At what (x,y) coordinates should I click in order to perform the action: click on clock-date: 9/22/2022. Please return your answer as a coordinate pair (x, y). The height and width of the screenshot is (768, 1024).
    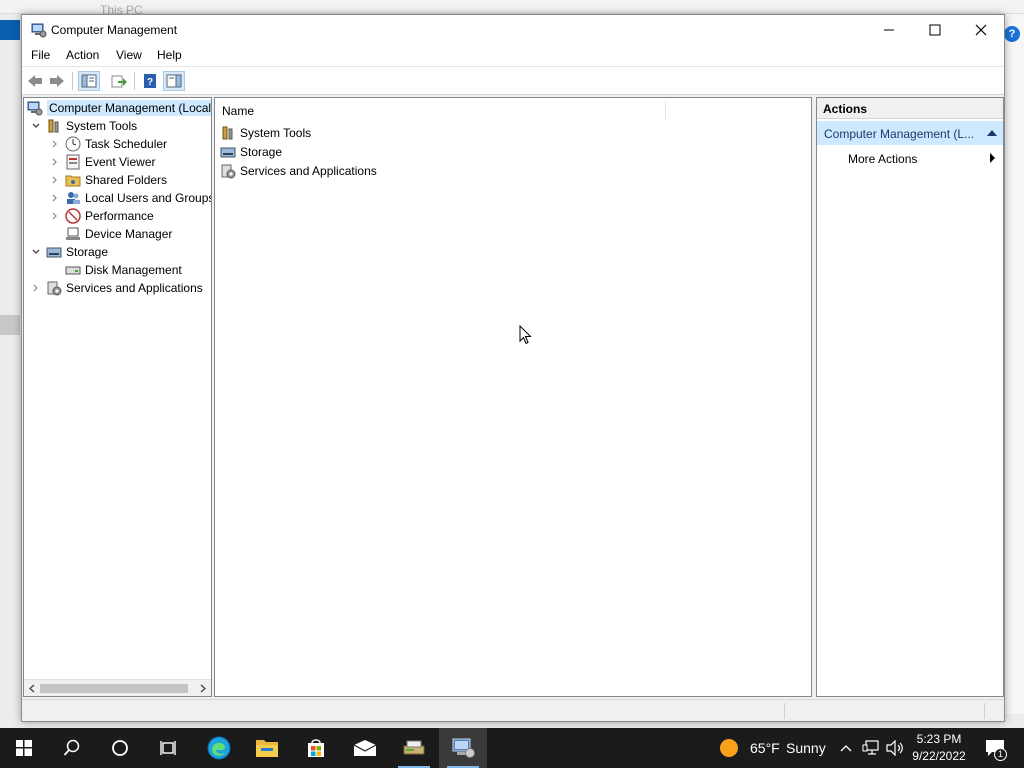
    Looking at the image, I should click on (939, 756).